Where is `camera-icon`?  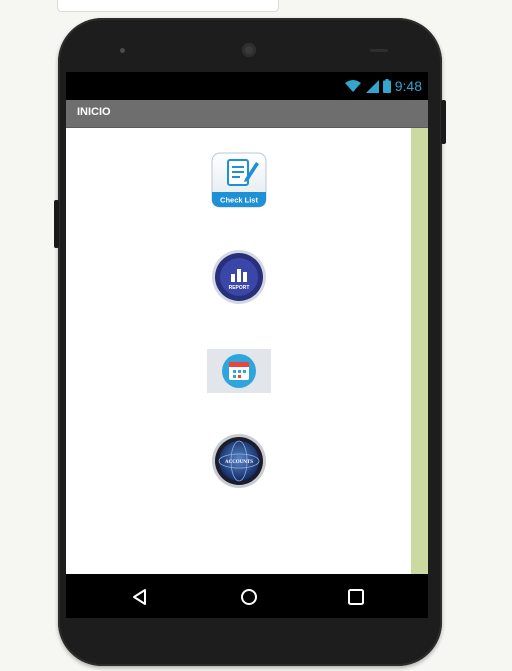 camera-icon is located at coordinates (249, 50).